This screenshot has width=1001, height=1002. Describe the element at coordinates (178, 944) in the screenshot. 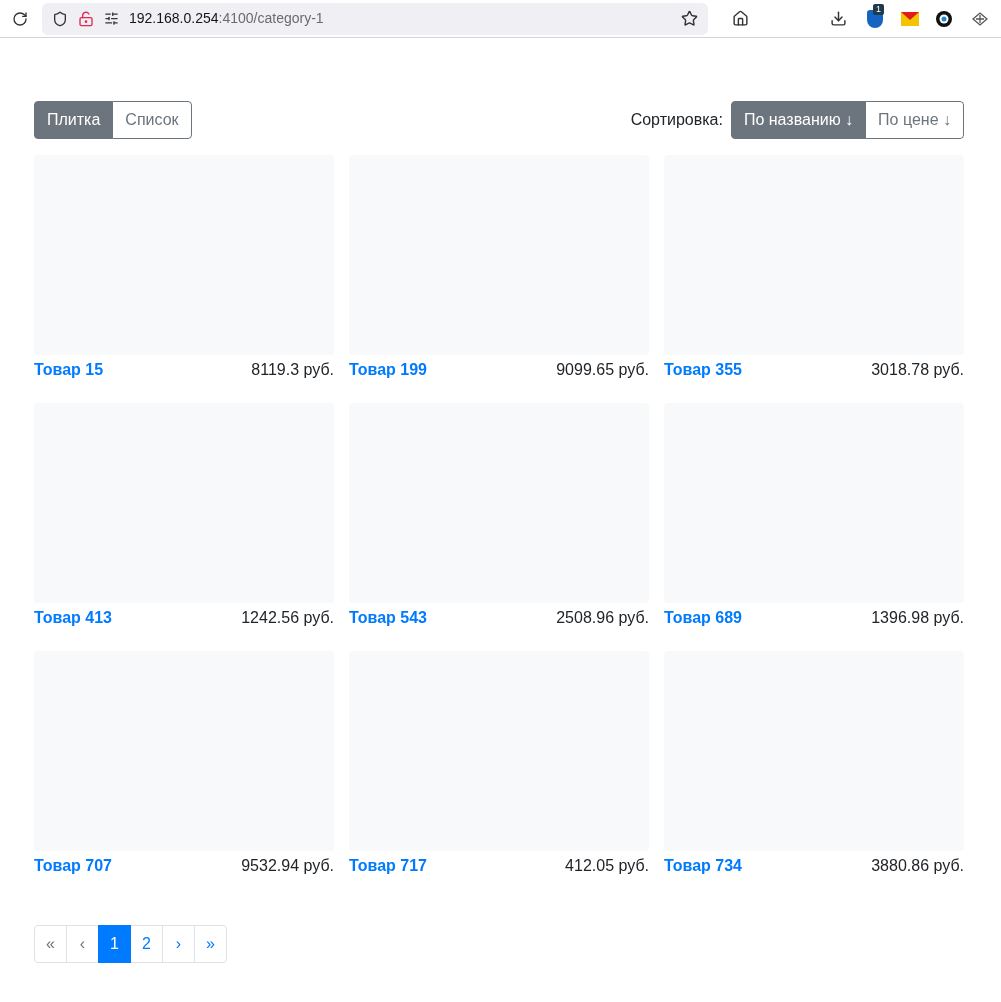

I see `pagination-button: ›` at that location.